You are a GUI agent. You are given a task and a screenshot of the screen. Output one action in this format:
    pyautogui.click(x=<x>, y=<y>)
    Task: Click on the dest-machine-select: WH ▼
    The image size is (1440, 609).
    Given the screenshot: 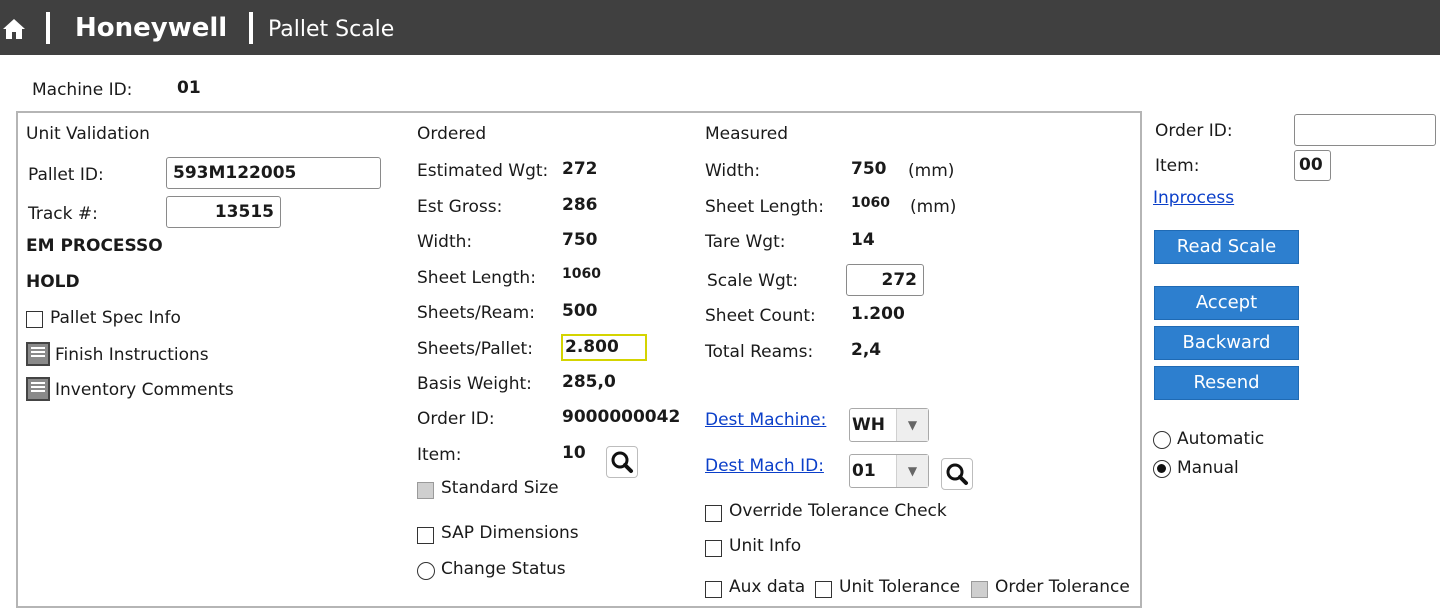 What is the action you would take?
    pyautogui.click(x=889, y=425)
    